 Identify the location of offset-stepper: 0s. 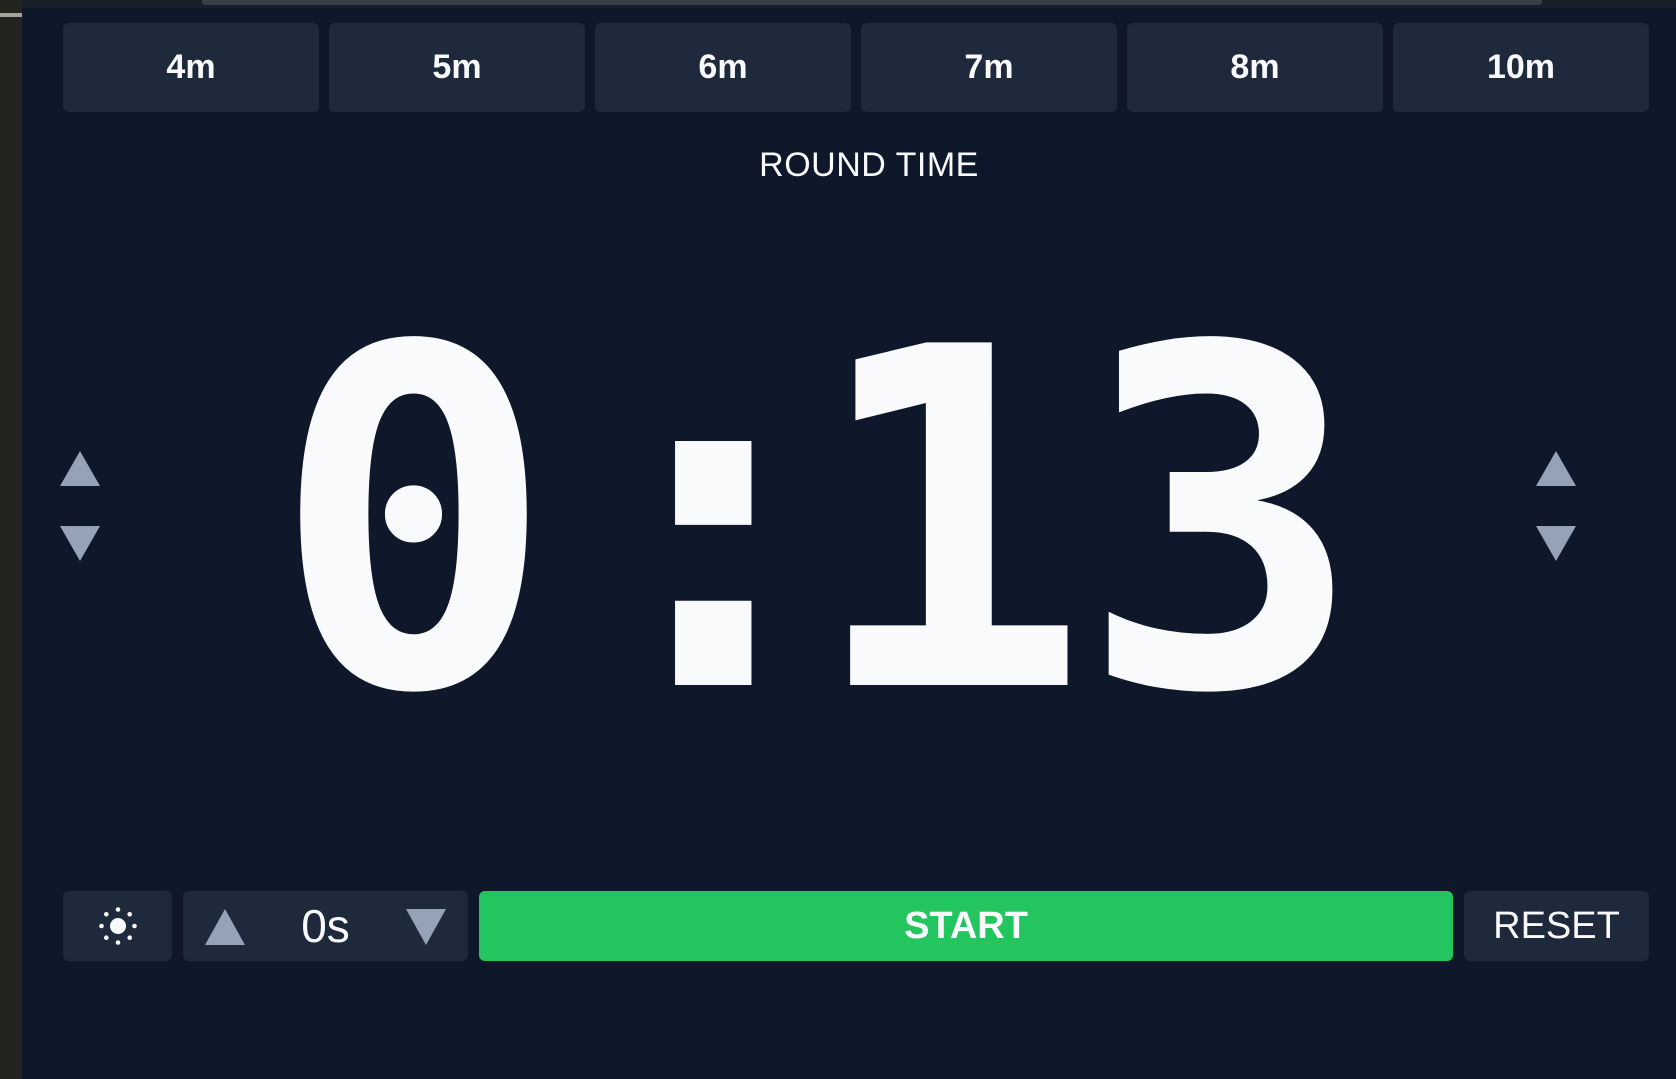
(325, 926).